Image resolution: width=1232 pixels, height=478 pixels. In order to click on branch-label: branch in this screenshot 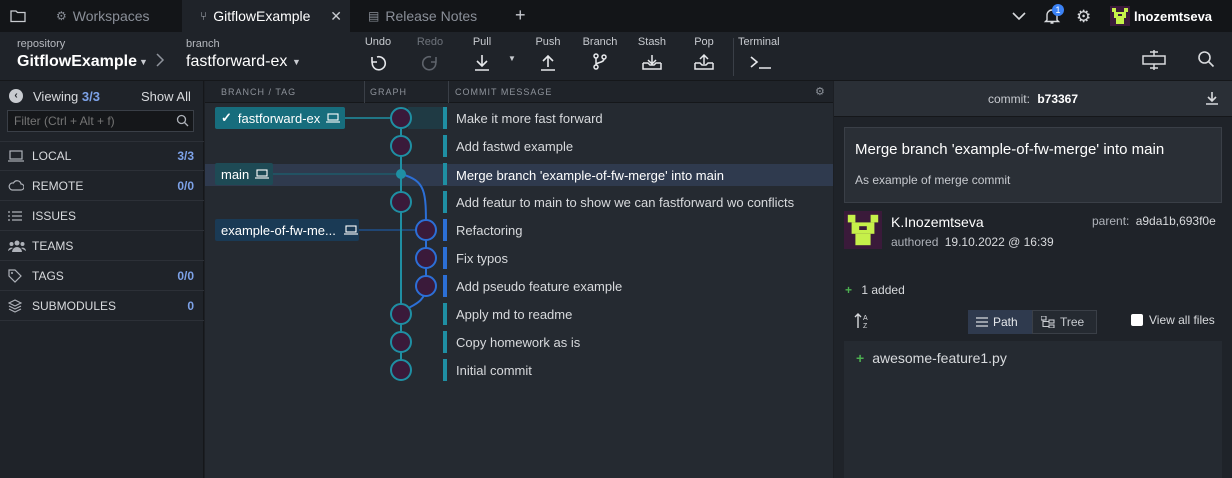, I will do `click(203, 44)`.